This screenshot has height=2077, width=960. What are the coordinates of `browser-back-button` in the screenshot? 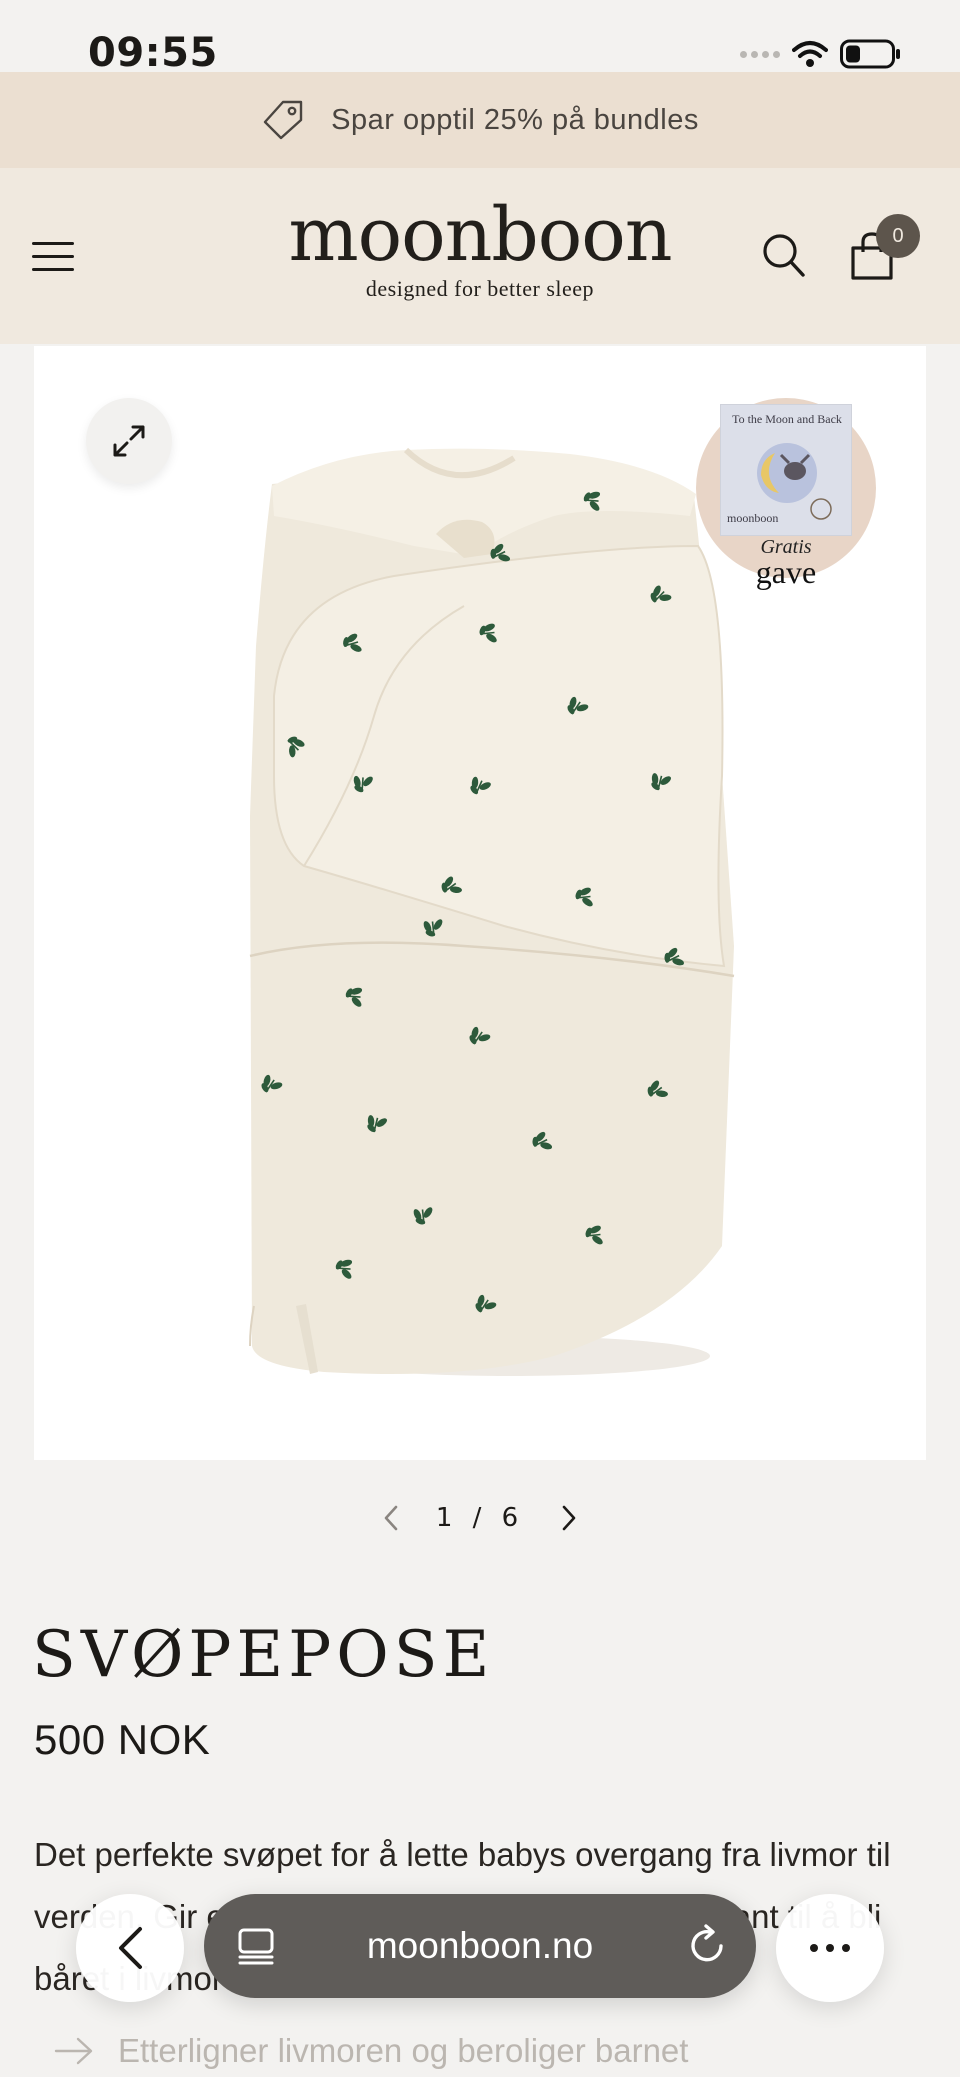 It's located at (130, 1948).